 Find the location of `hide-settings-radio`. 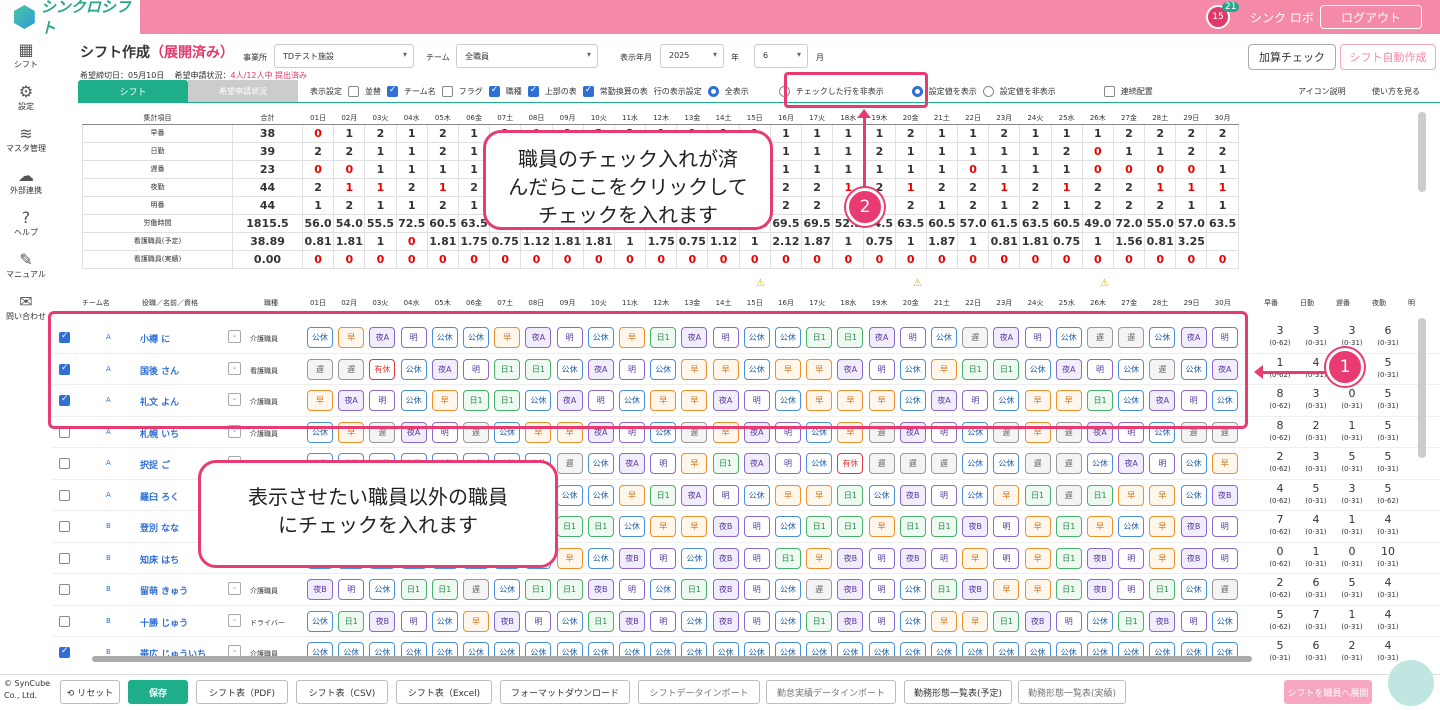

hide-settings-radio is located at coordinates (988, 91).